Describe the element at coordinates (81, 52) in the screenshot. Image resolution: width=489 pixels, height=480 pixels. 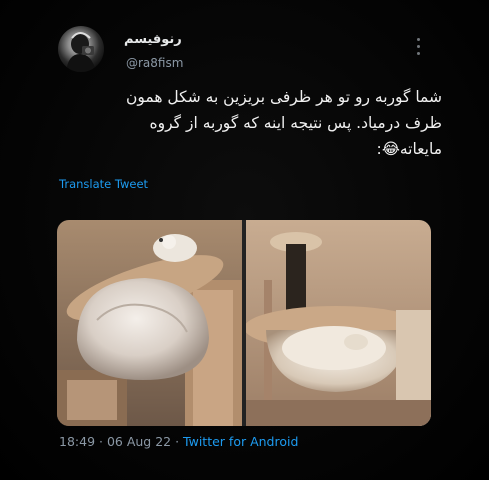
I see `avatar-figure-icon` at that location.